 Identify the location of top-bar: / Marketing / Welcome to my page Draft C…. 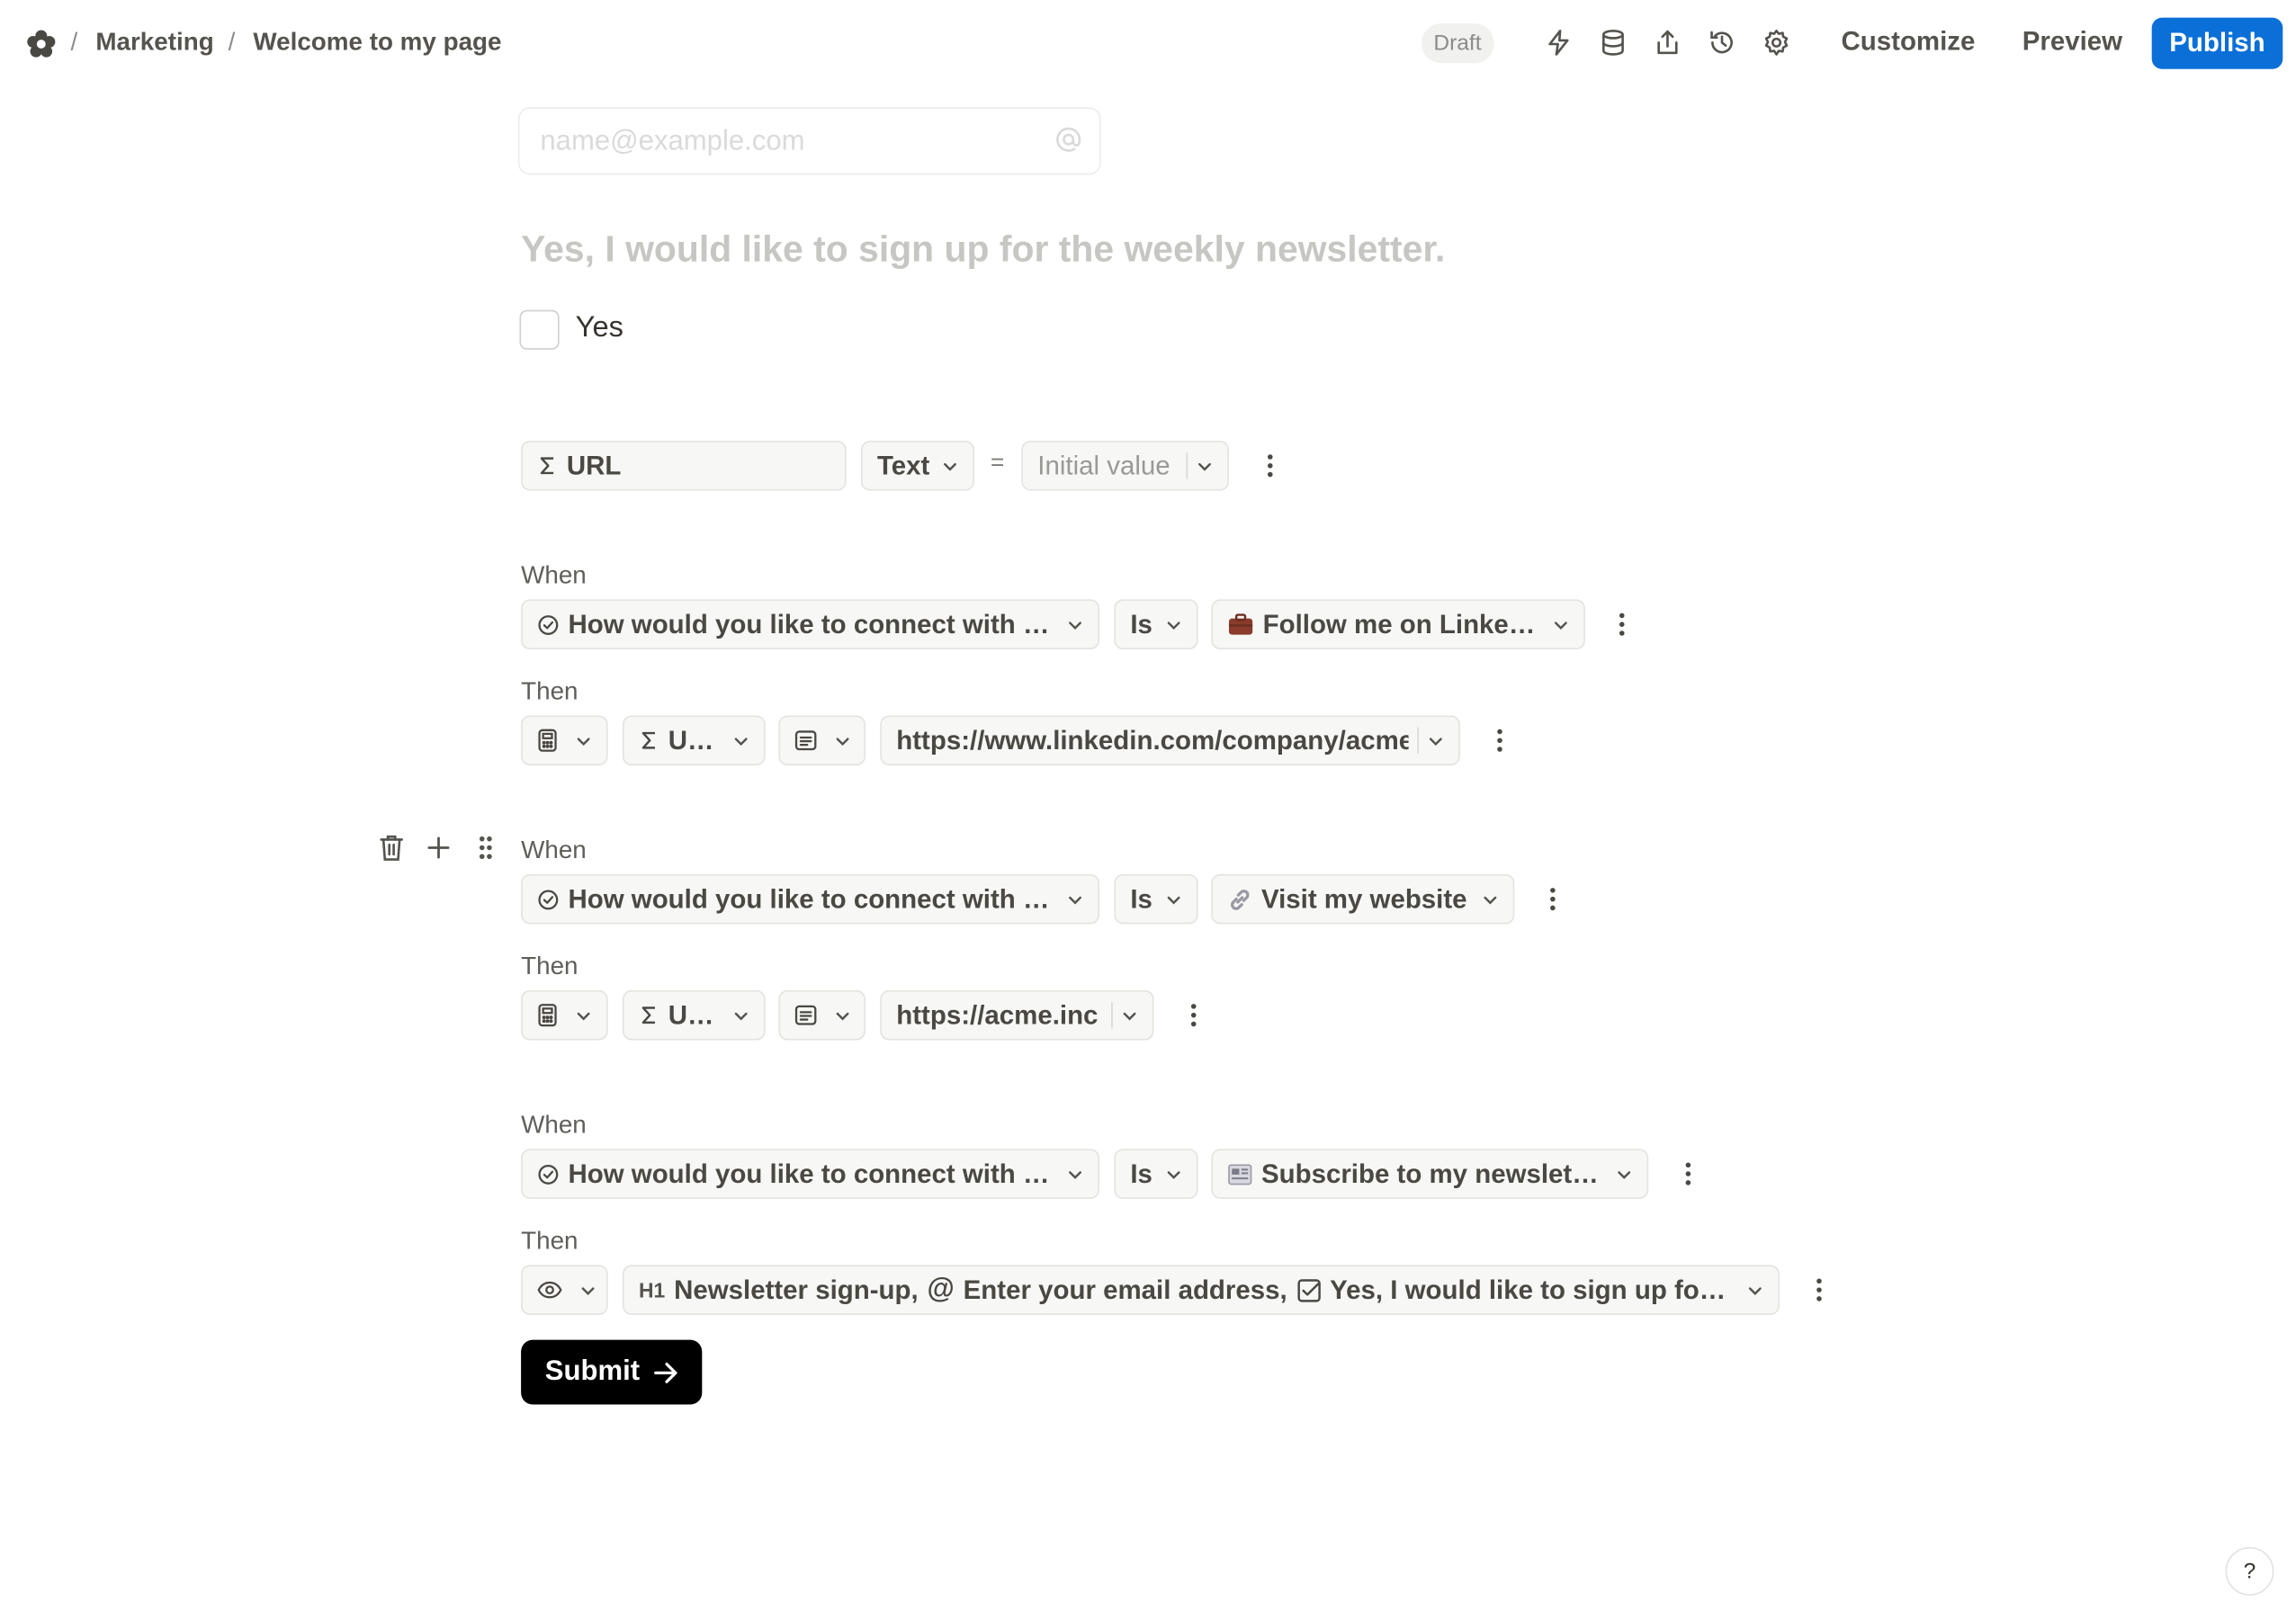
(1148, 44).